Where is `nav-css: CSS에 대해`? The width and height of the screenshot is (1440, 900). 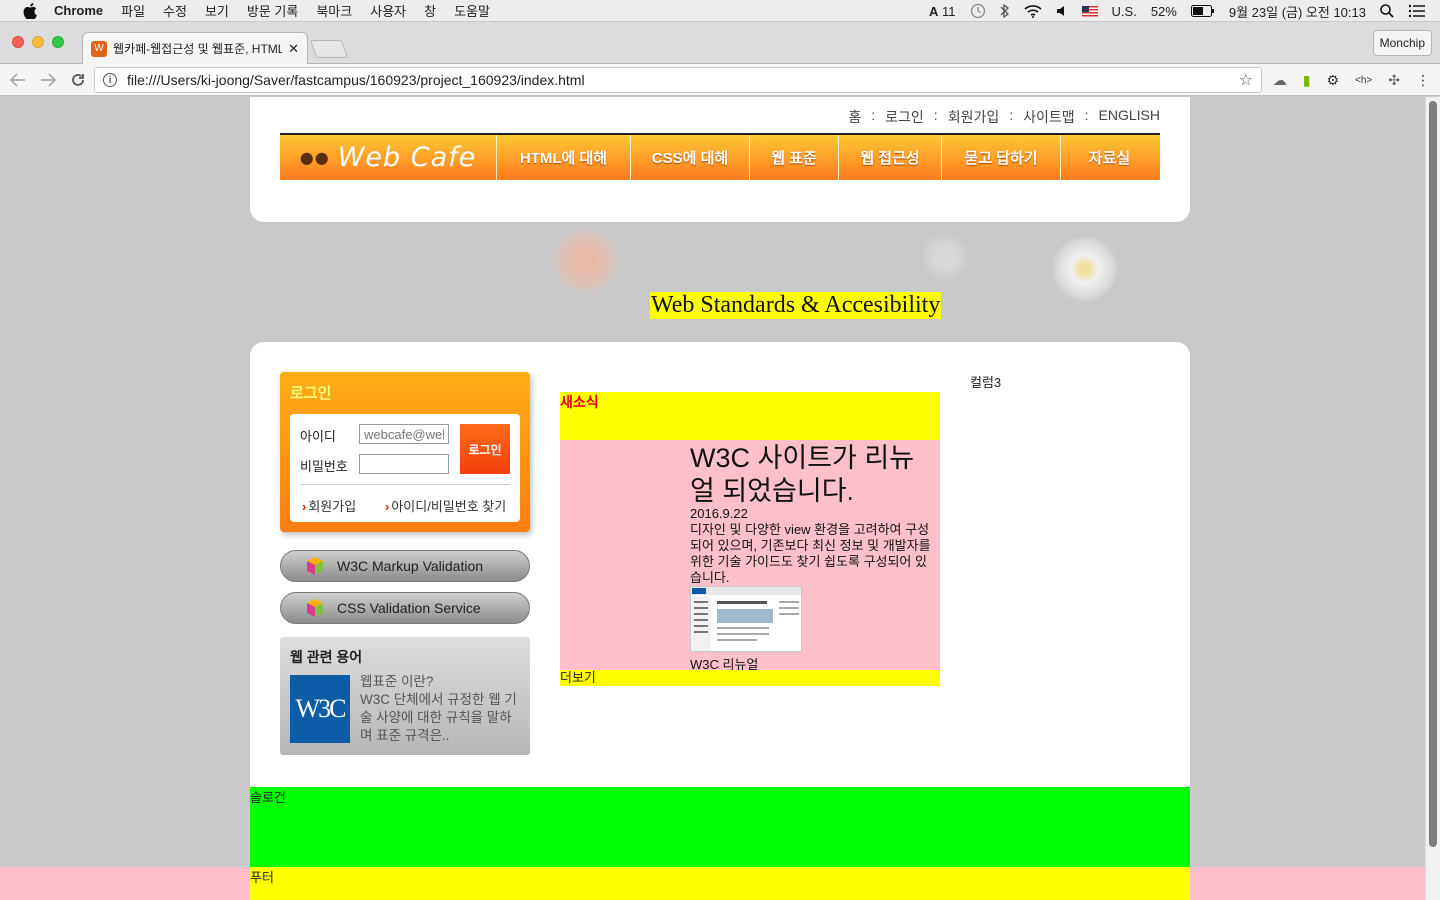
nav-css: CSS에 대해 is located at coordinates (690, 157).